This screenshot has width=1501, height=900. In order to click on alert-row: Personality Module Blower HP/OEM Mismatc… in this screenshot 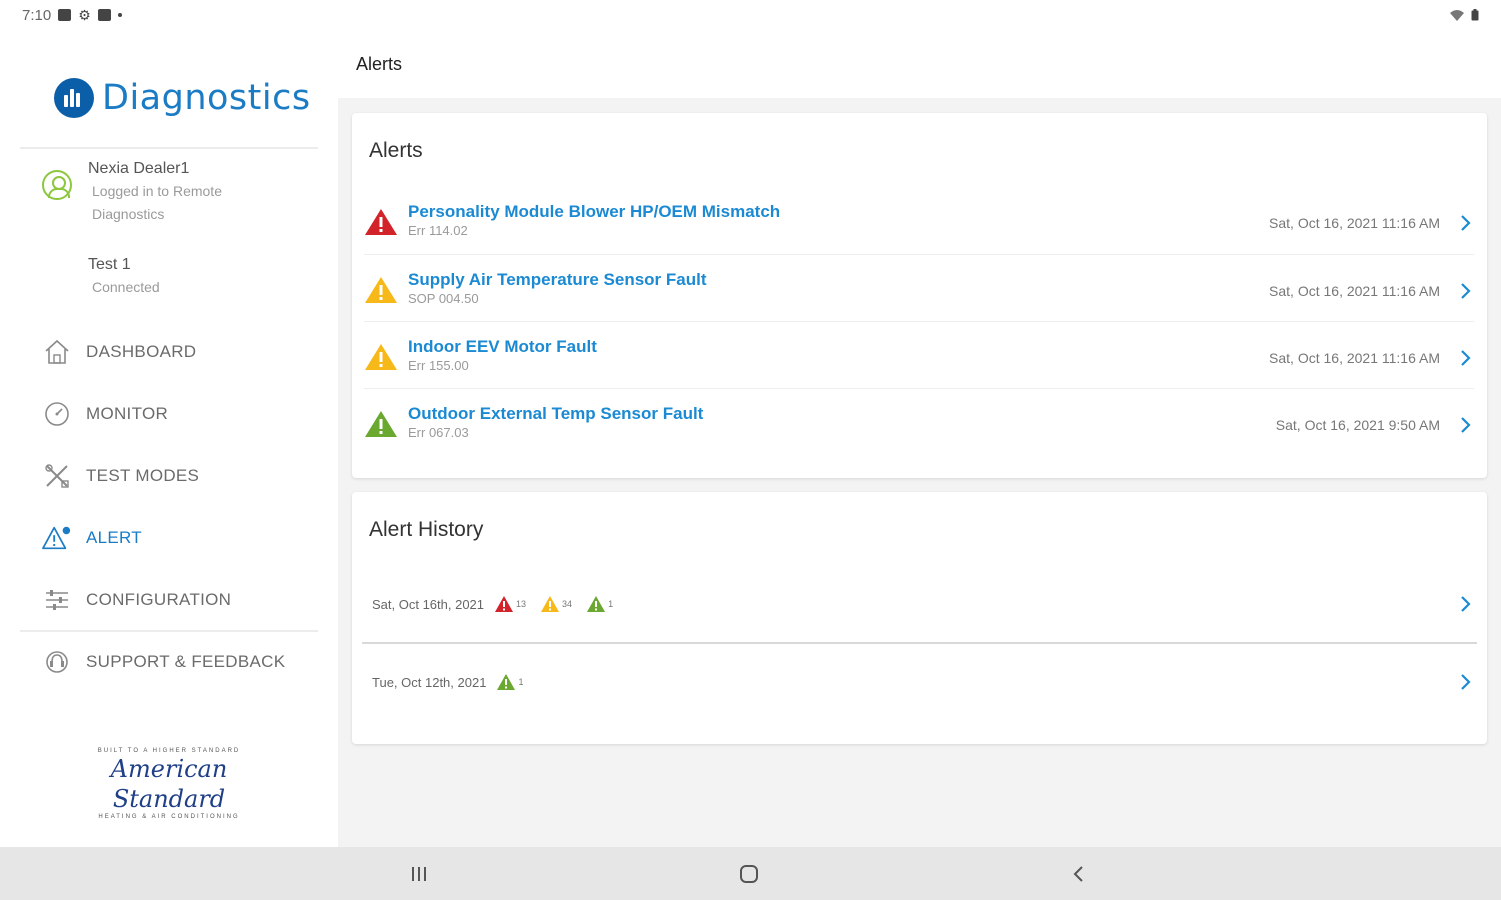, I will do `click(919, 220)`.